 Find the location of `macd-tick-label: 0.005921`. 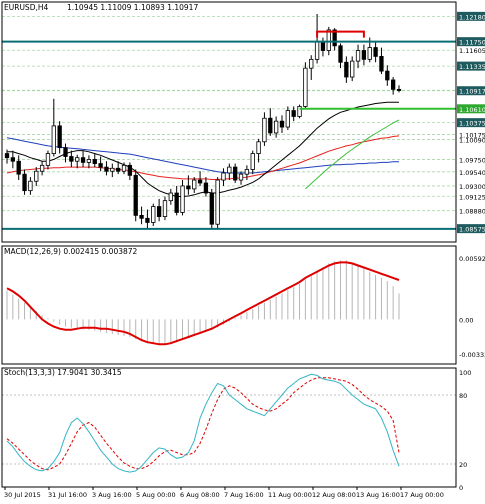

macd-tick-label: 0.005921 is located at coordinates (472, 259).